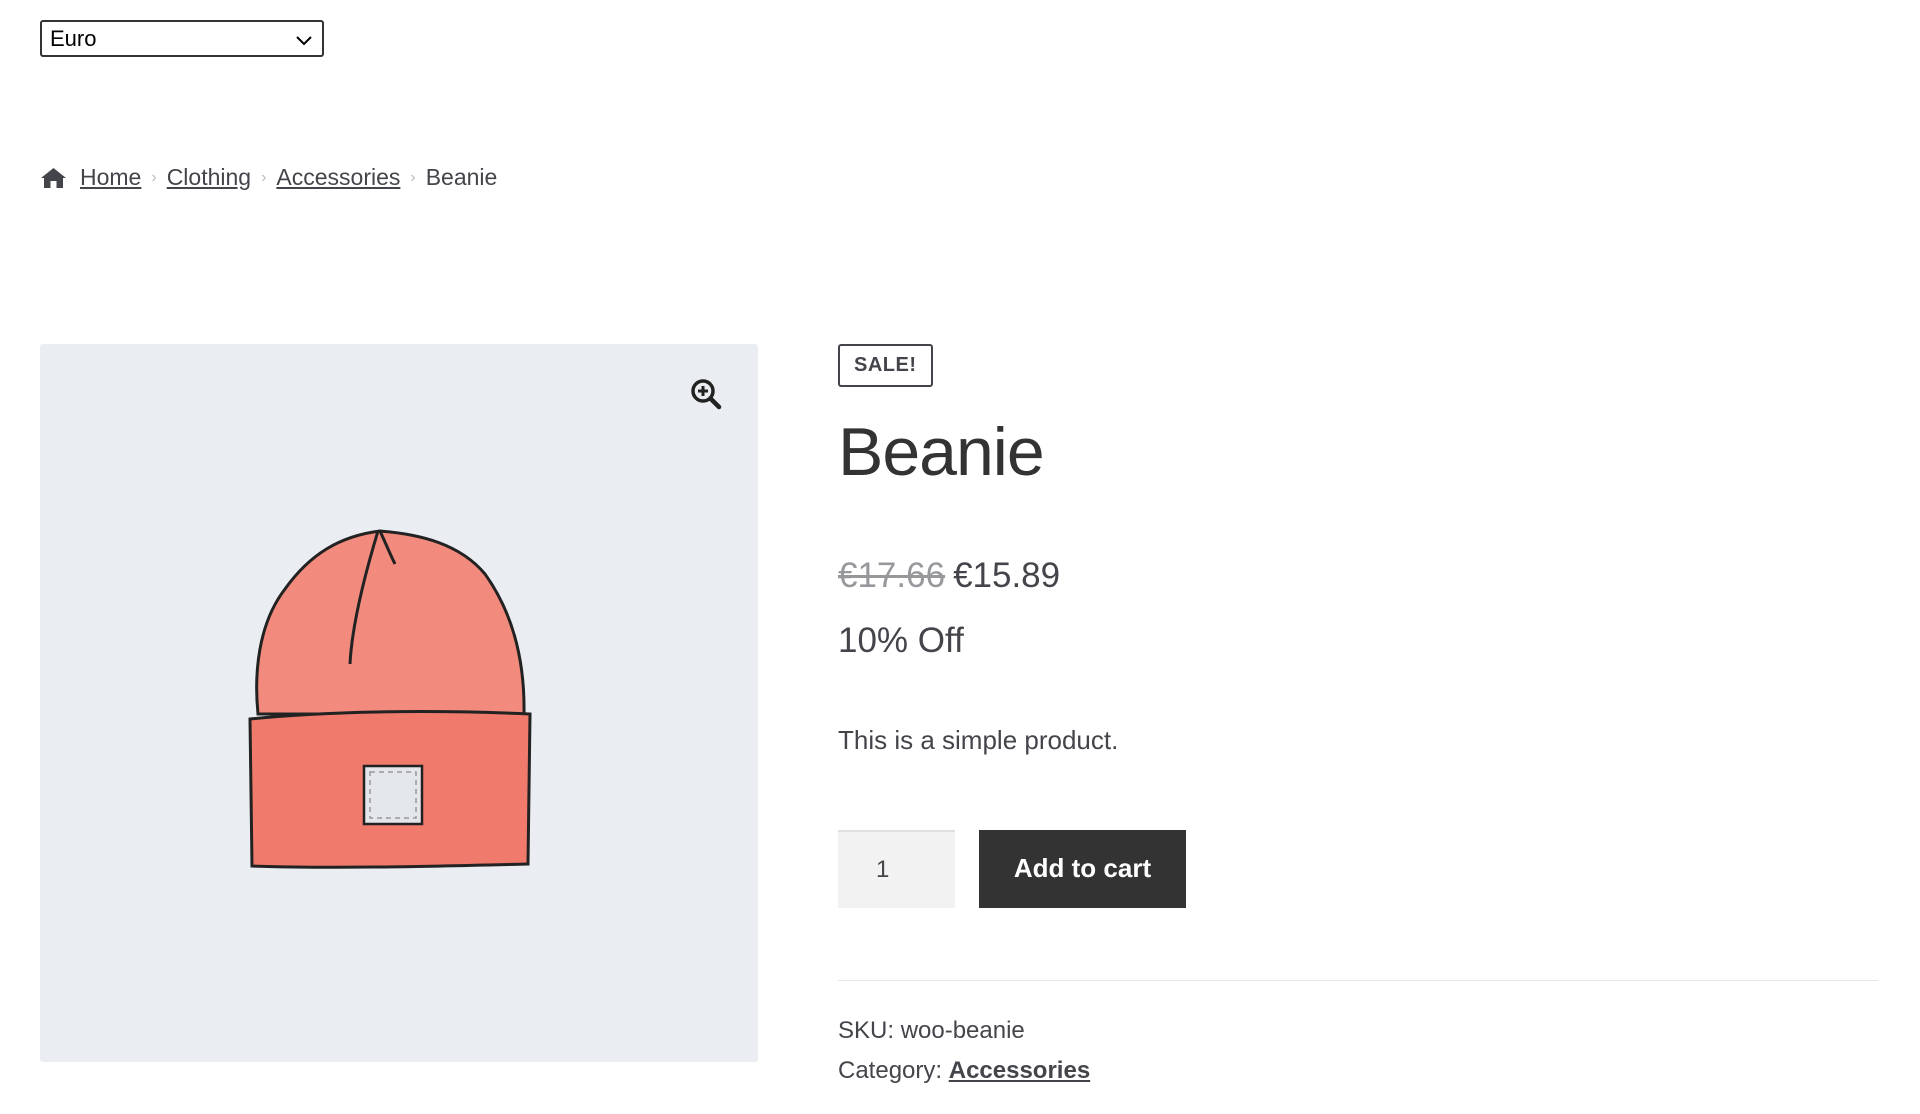 The width and height of the screenshot is (1920, 1114). What do you see at coordinates (209, 177) in the screenshot?
I see `breadcrumb-clothing-link: Clothing` at bounding box center [209, 177].